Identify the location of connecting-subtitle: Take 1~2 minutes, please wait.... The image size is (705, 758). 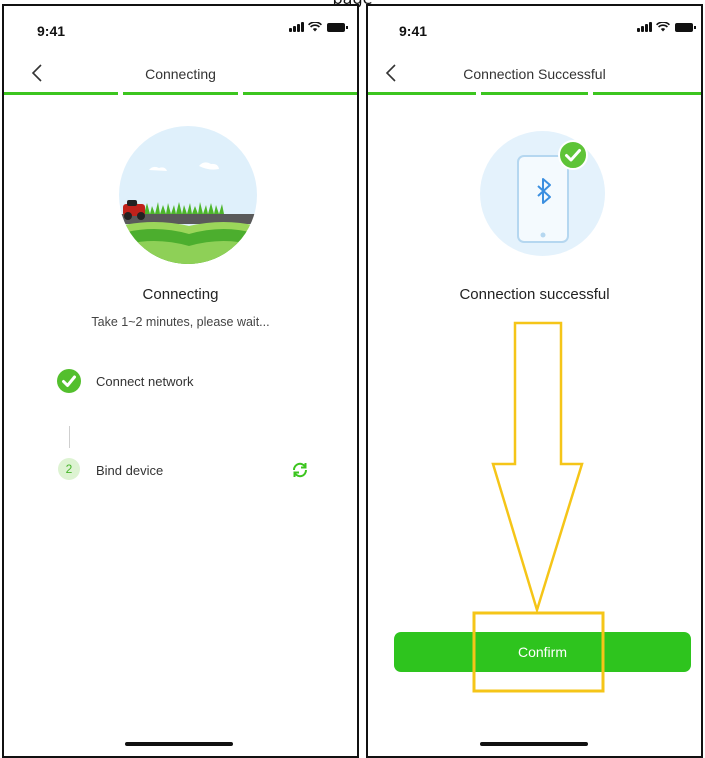
(180, 322).